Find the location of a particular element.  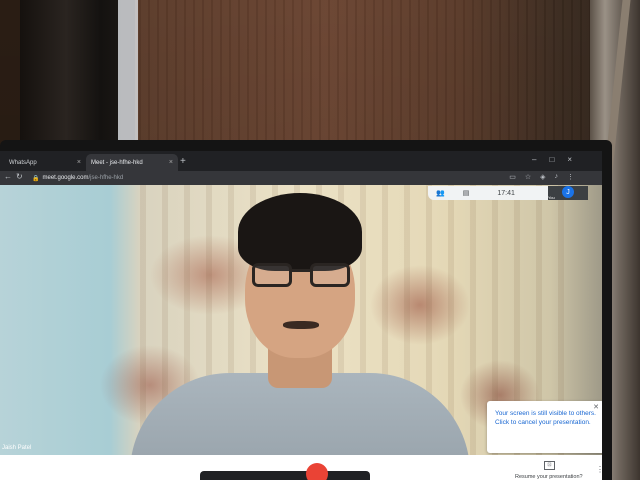

menu-icon: ⋮ is located at coordinates (570, 177).